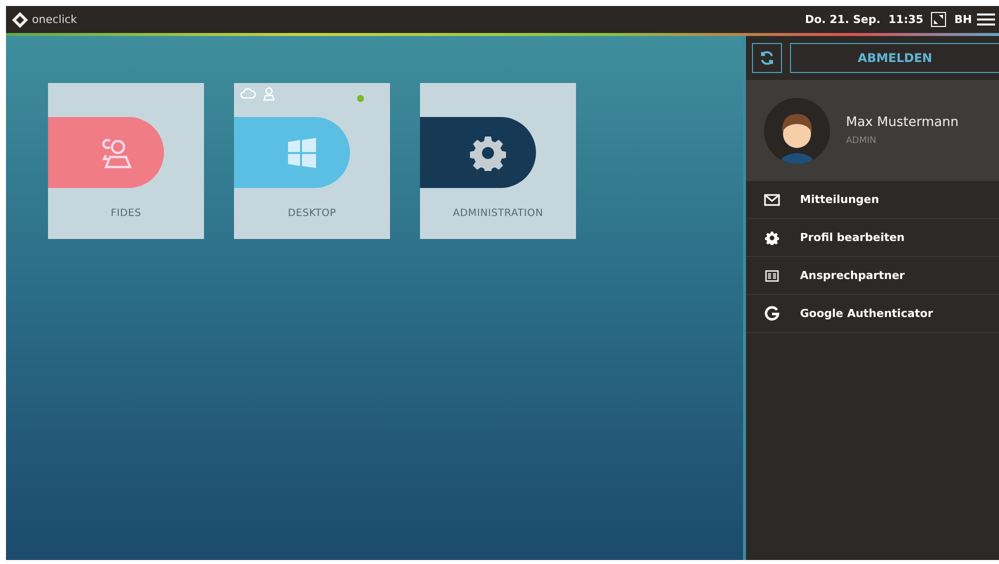 The image size is (999, 564). I want to click on app-tile: FIDES, so click(126, 161).